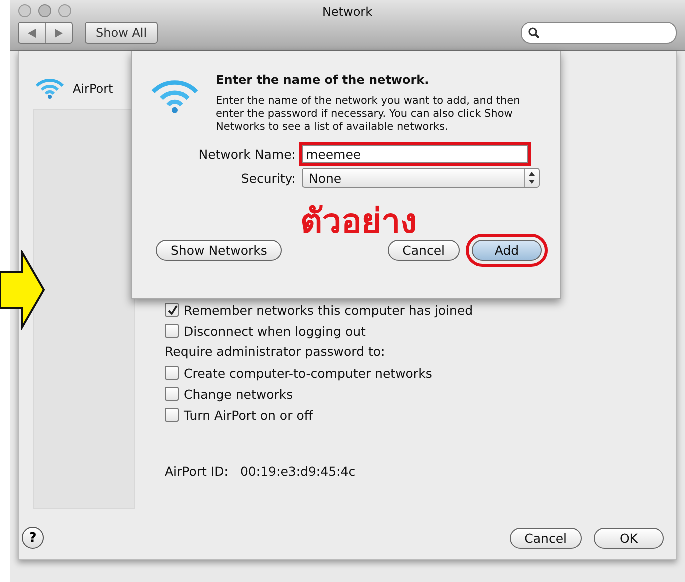  I want to click on dialog-button: Show Networks, so click(219, 250).